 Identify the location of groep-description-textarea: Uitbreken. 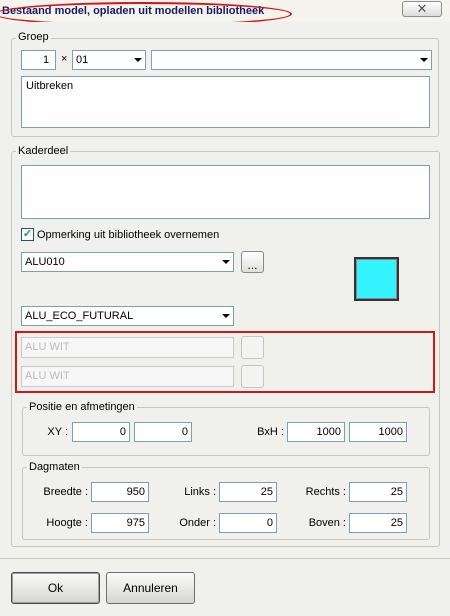
(225, 102).